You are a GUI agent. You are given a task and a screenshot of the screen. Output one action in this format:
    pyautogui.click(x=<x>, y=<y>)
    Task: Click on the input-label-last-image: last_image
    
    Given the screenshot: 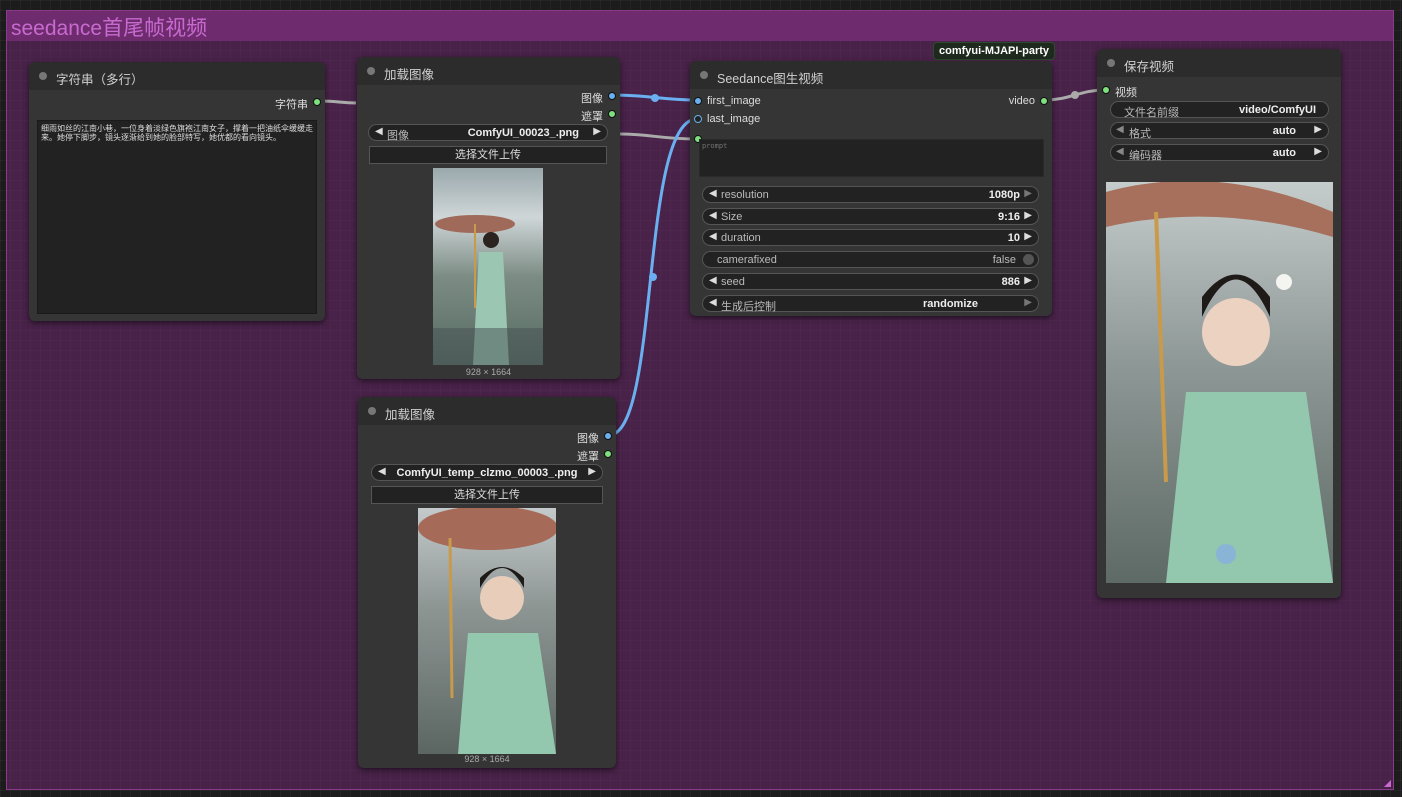 What is the action you would take?
    pyautogui.click(x=734, y=119)
    